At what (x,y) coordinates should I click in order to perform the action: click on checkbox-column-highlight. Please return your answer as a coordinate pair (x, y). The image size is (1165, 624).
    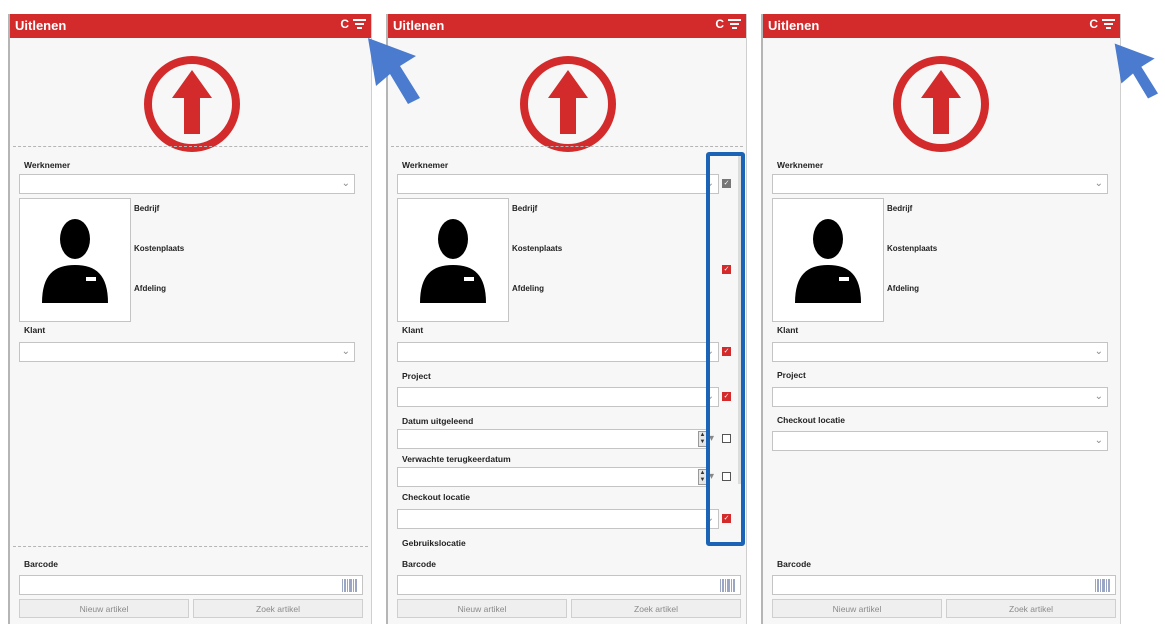
    Looking at the image, I should click on (725, 349).